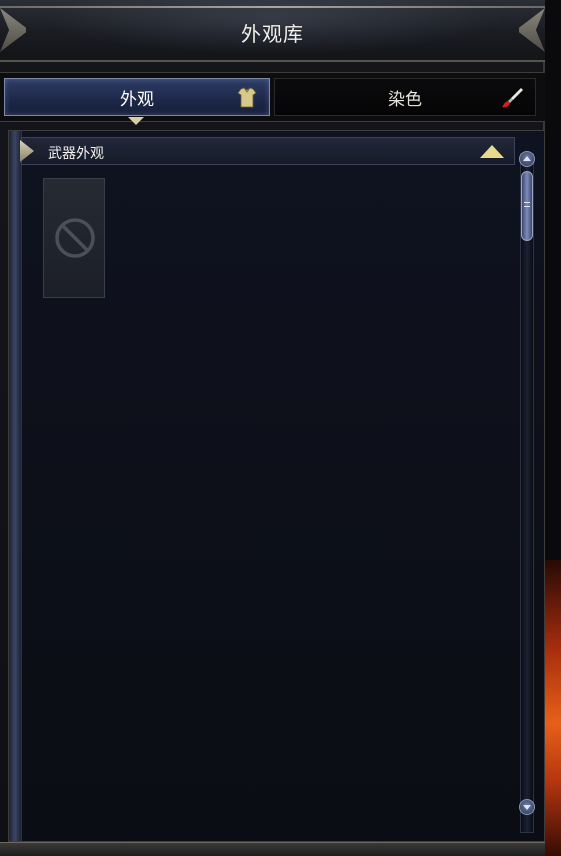 Image resolution: width=561 pixels, height=856 pixels. I want to click on tab-dye: 染色, so click(405, 97).